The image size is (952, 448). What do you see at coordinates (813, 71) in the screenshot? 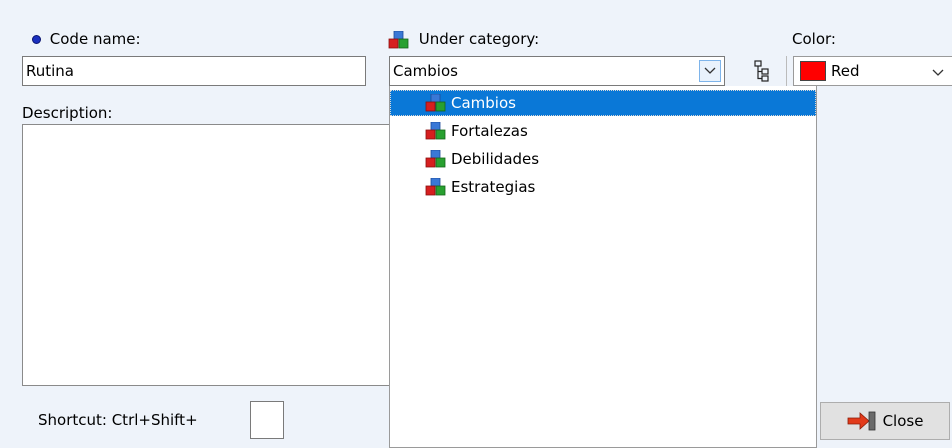
I see `color-swatch` at bounding box center [813, 71].